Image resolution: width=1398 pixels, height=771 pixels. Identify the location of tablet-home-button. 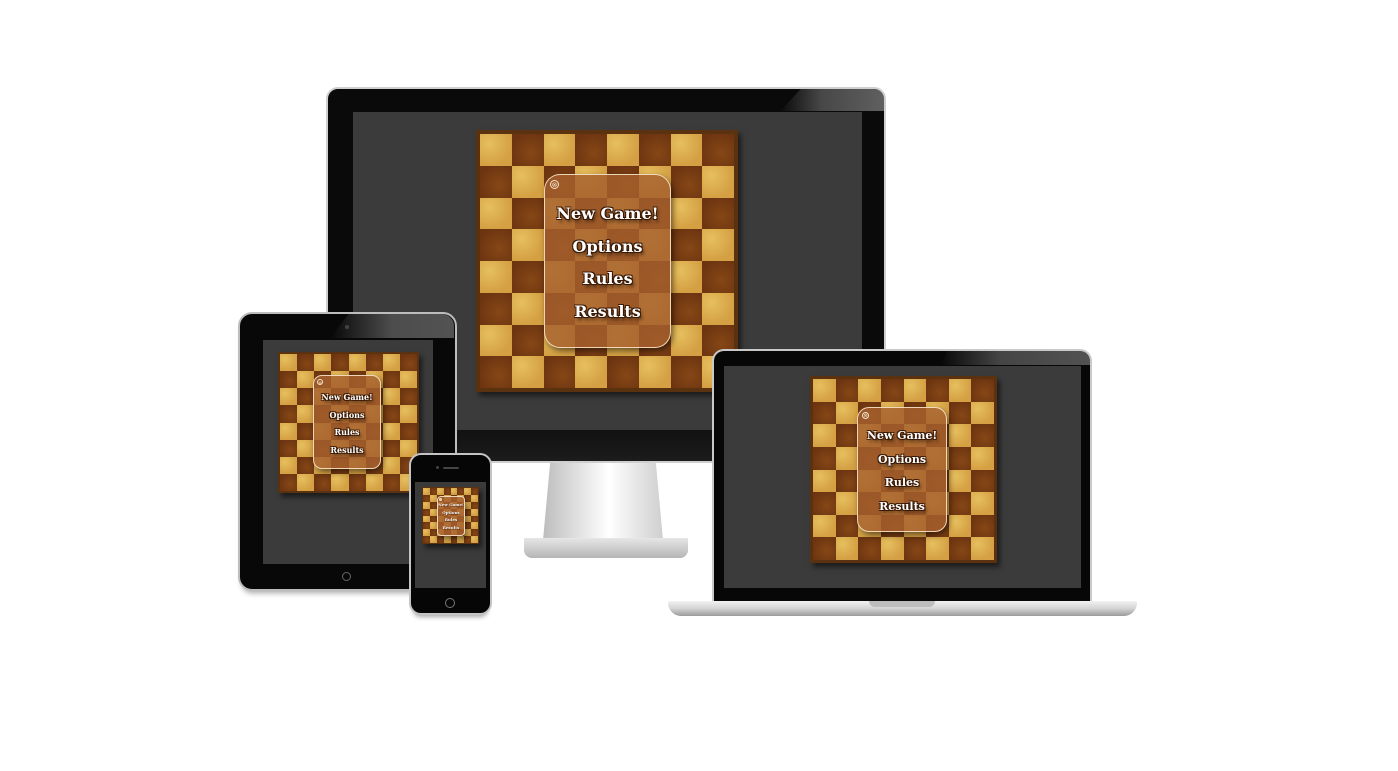
(346, 576).